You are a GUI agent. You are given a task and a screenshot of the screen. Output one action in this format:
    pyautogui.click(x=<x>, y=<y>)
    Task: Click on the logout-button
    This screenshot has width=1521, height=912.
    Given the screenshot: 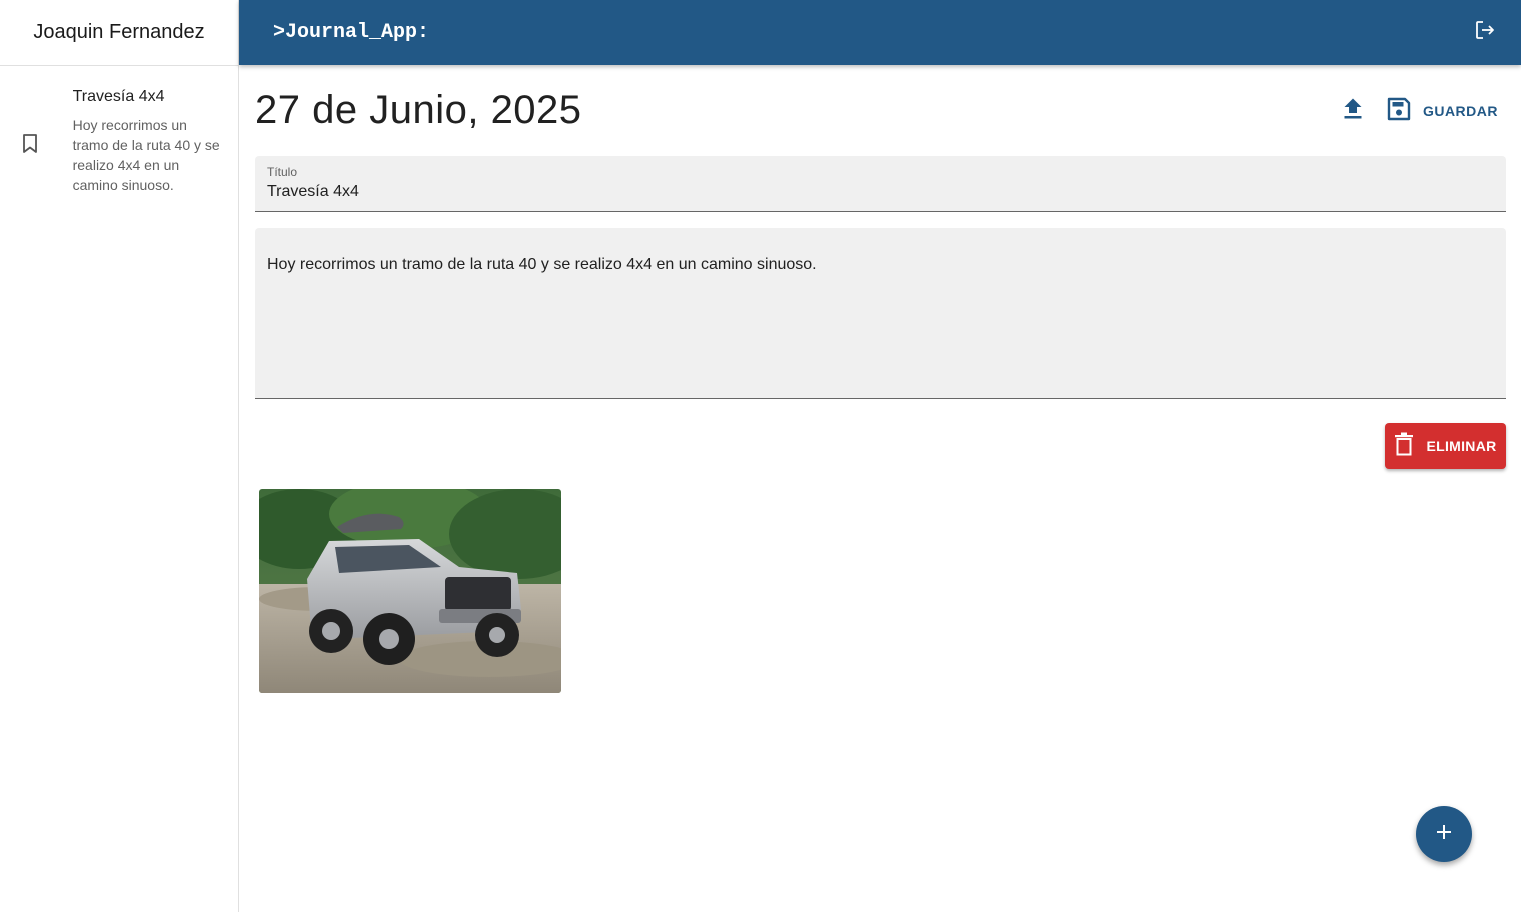 What is the action you would take?
    pyautogui.click(x=1485, y=33)
    